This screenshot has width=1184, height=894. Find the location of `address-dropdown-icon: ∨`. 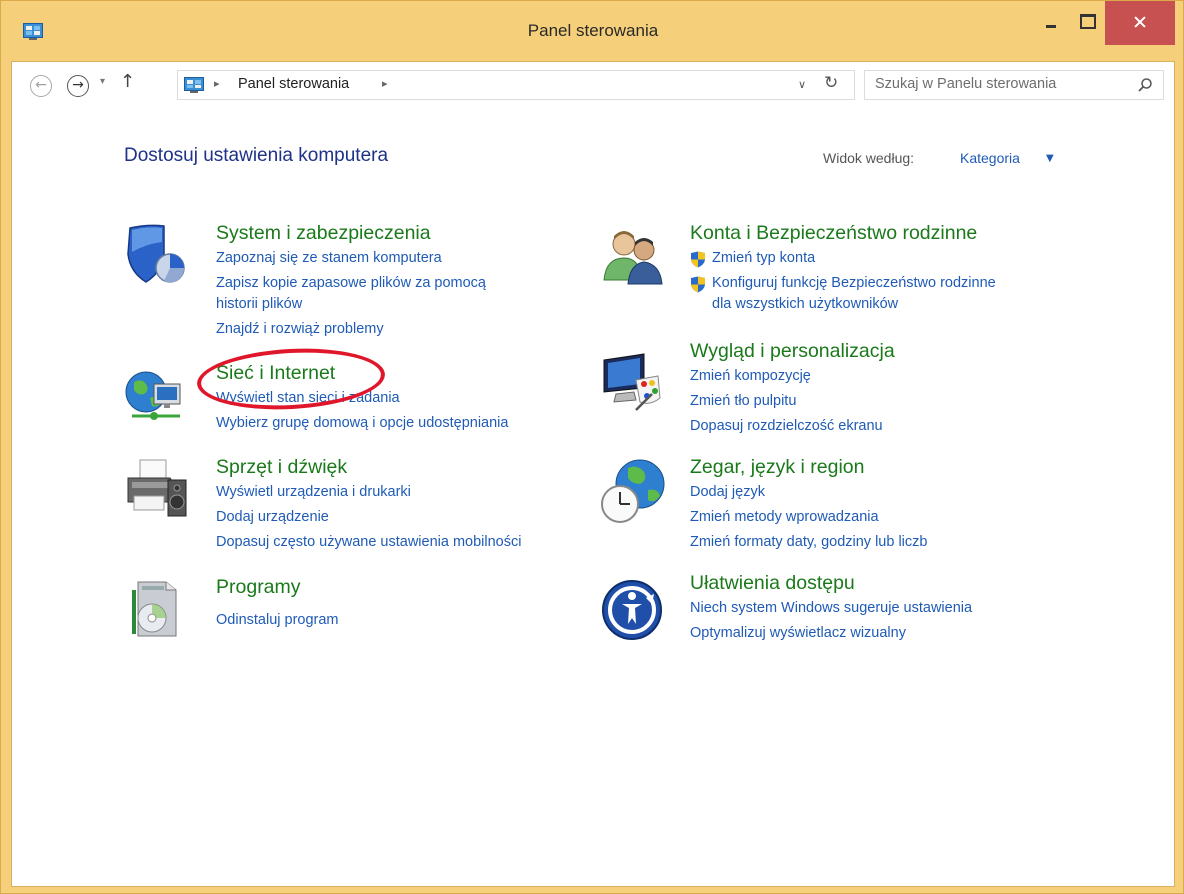

address-dropdown-icon: ∨ is located at coordinates (802, 84).